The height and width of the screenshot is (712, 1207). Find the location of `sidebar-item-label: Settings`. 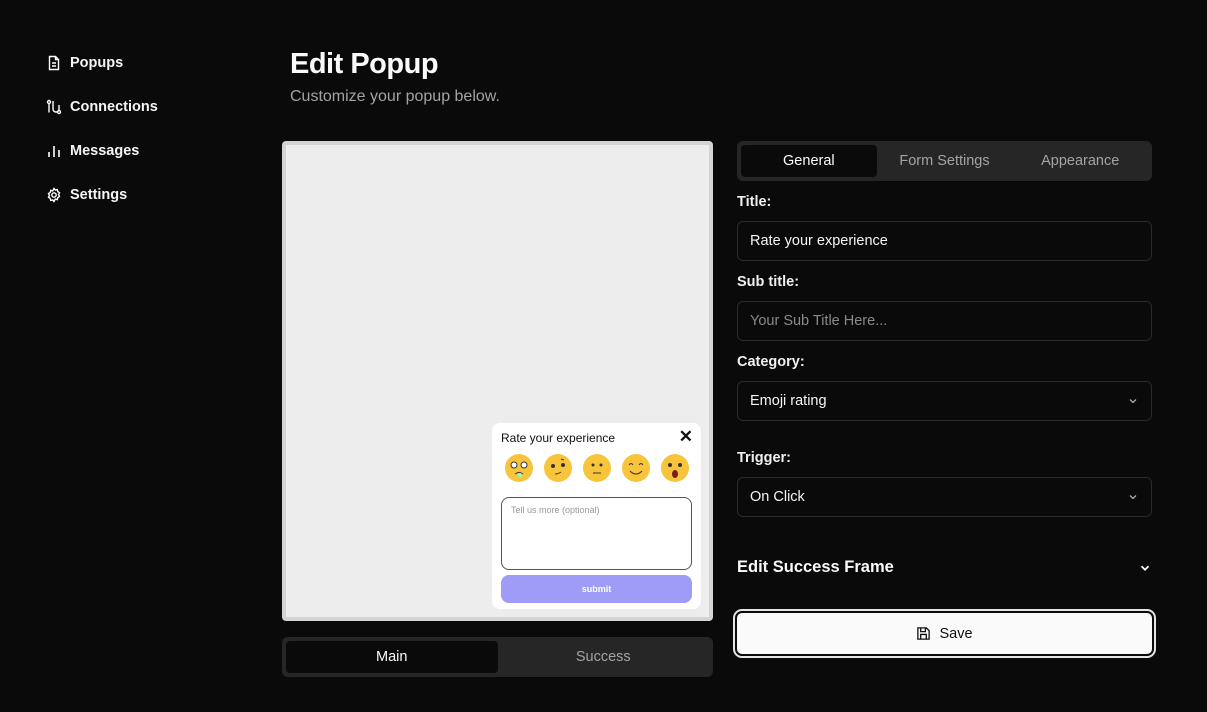

sidebar-item-label: Settings is located at coordinates (99, 195).